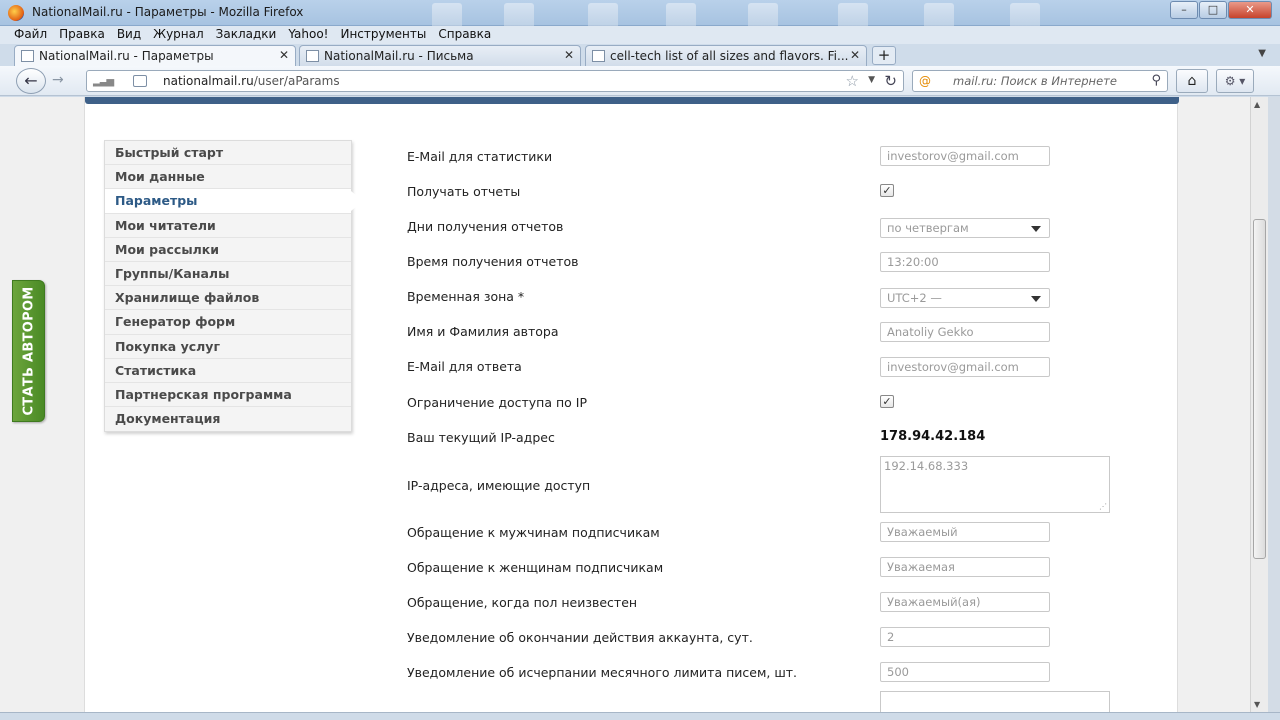 This screenshot has width=1280, height=720. Describe the element at coordinates (1259, 389) in the screenshot. I see `scrollbar-thumb` at that location.